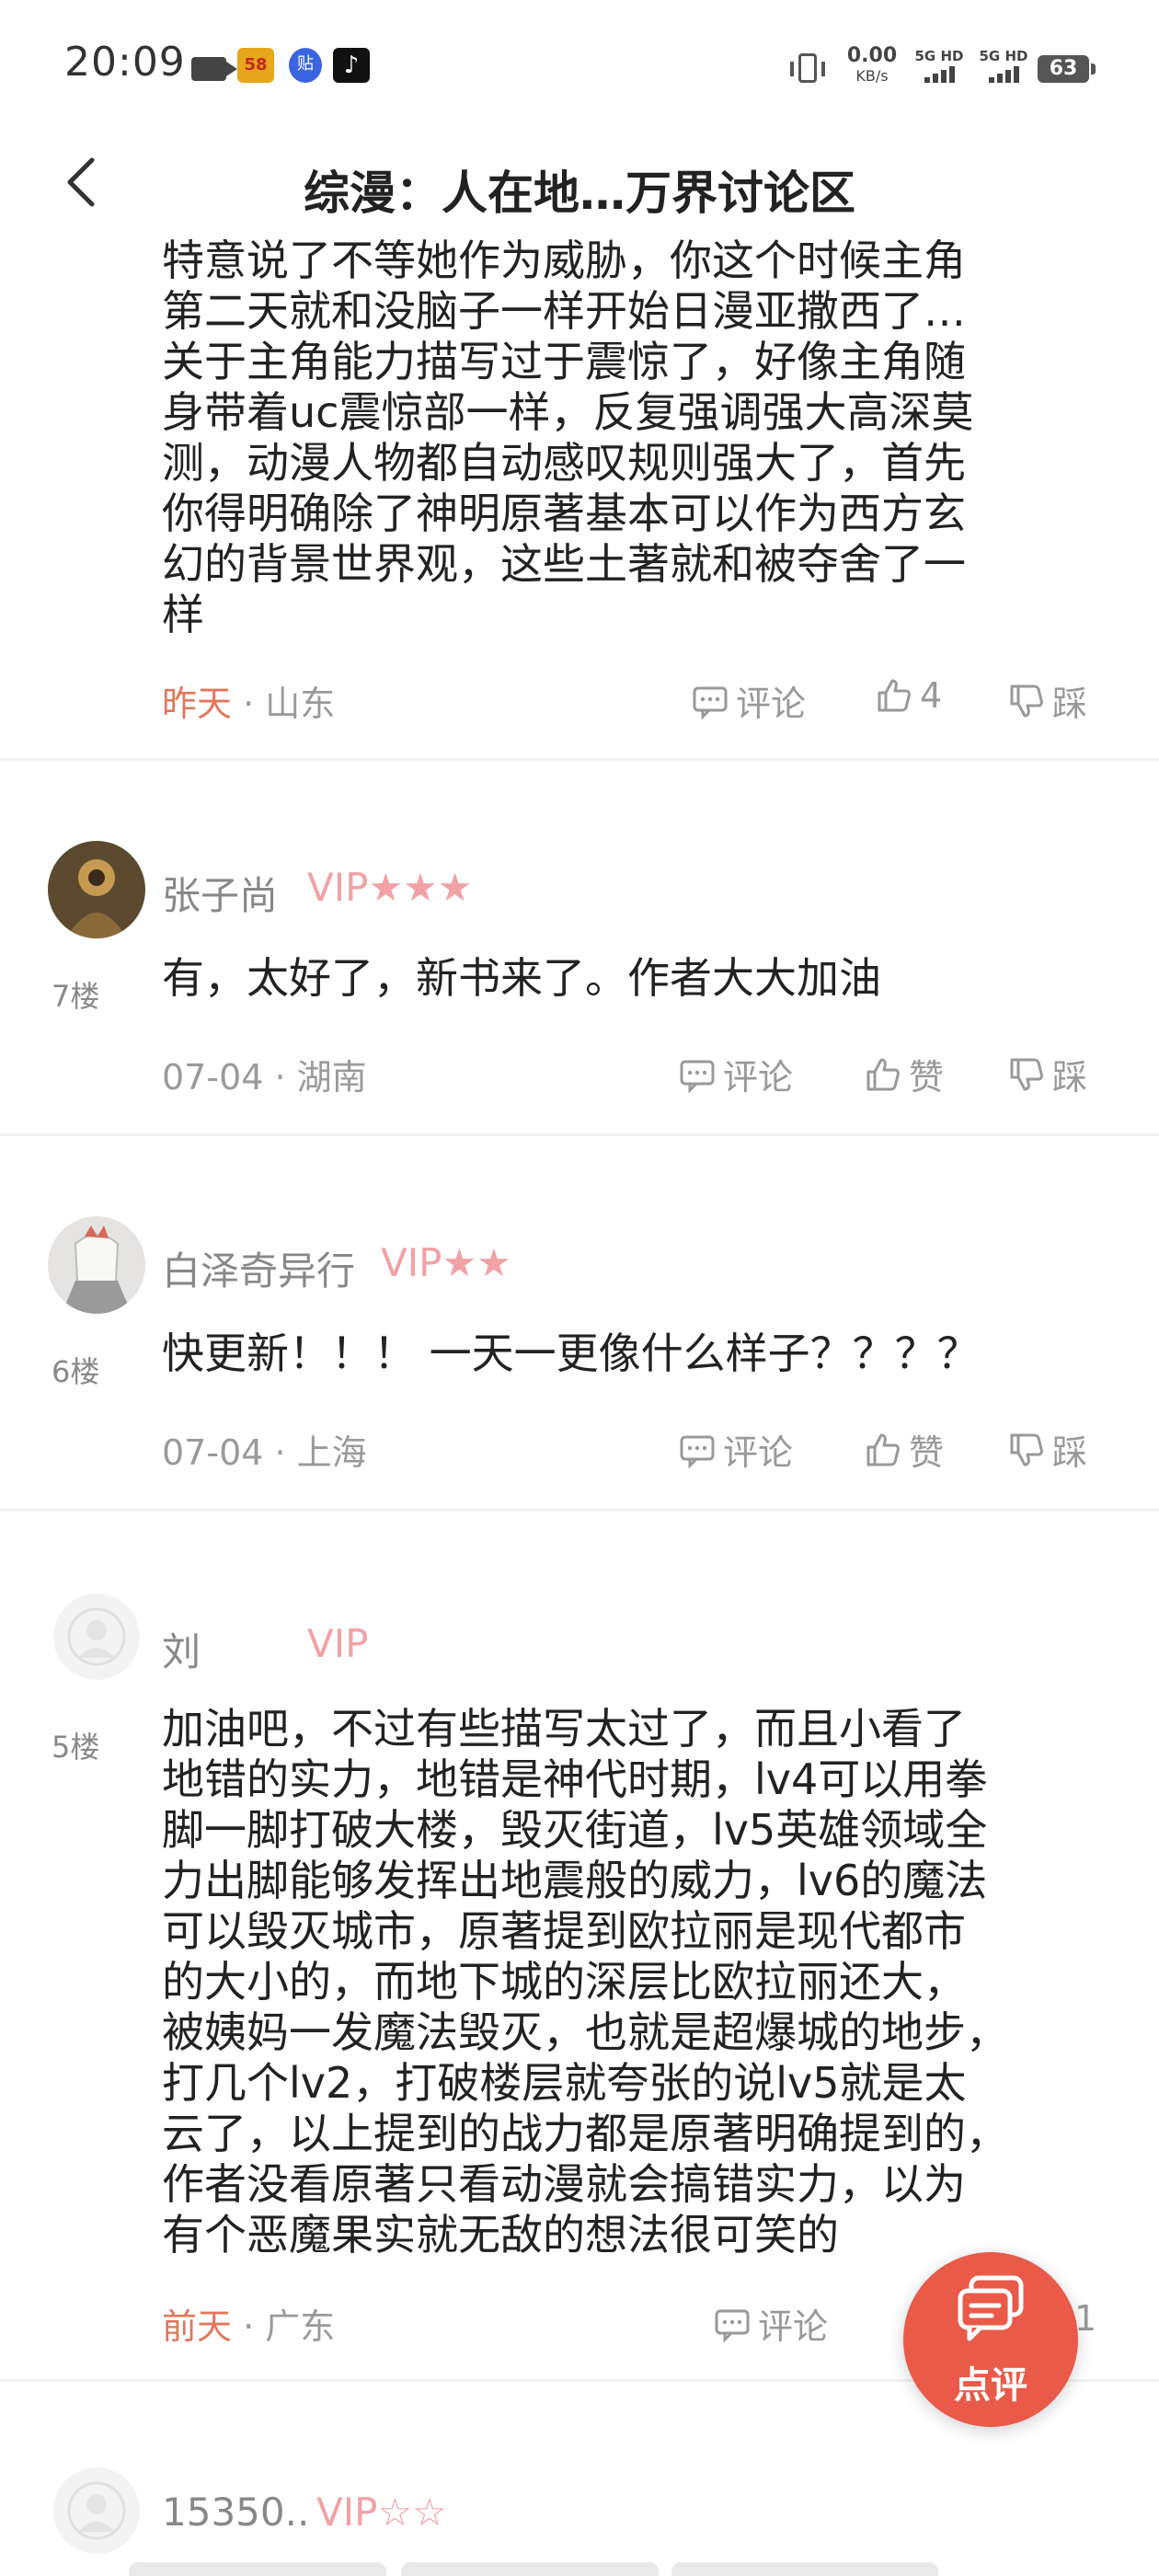  What do you see at coordinates (1067, 69) in the screenshot?
I see `battery-icon: 63` at bounding box center [1067, 69].